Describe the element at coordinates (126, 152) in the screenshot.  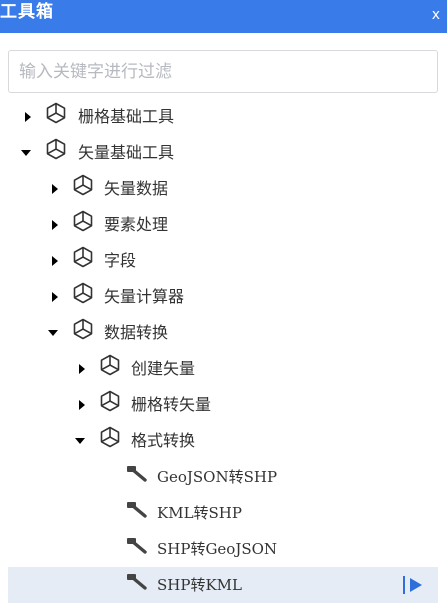
I see `tree-node-label: 矢量基础工具` at that location.